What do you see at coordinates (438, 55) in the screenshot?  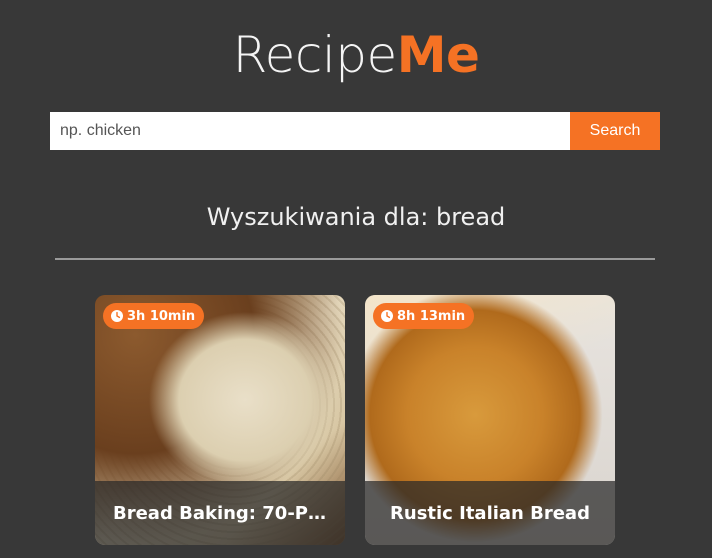 I see `logo-text-me: Me` at bounding box center [438, 55].